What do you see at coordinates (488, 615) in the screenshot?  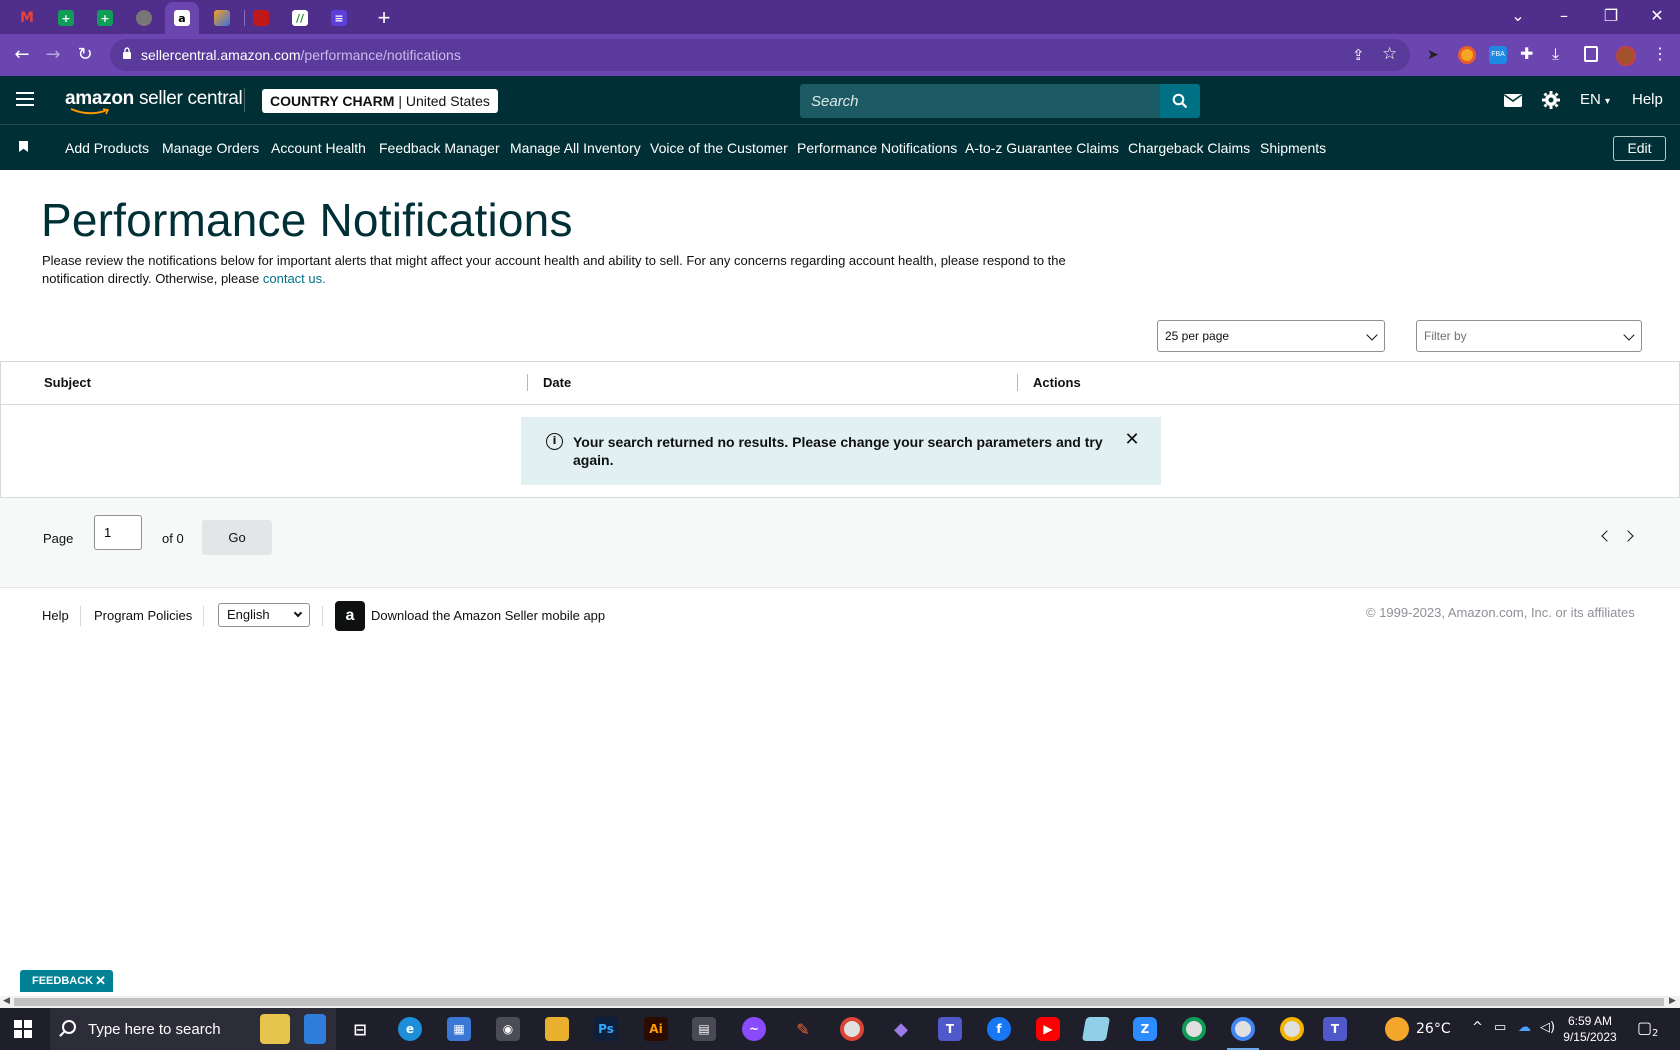 I see `app-download-link: Download the Amazon Seller mobile app` at bounding box center [488, 615].